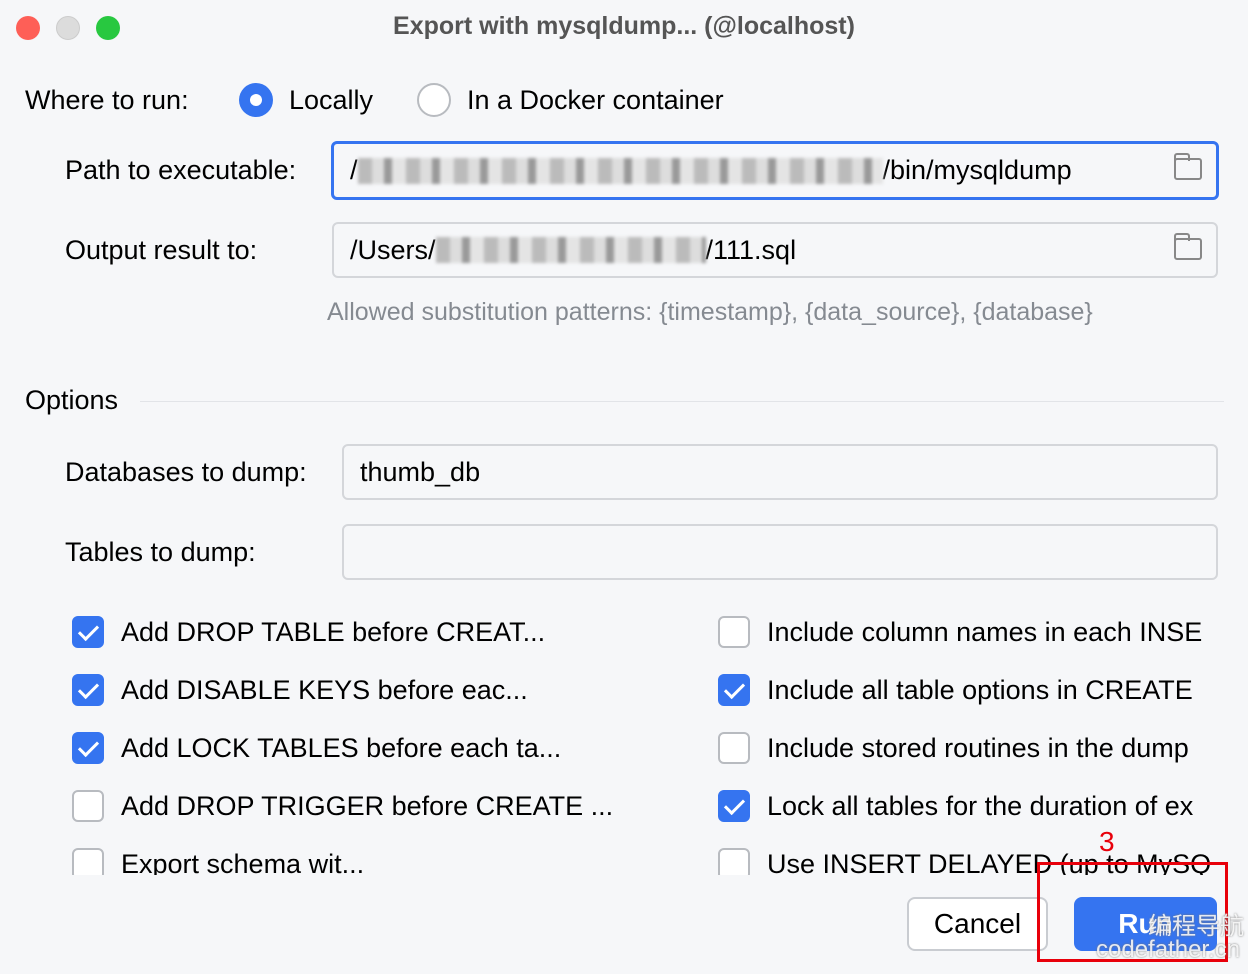  What do you see at coordinates (107, 100) in the screenshot?
I see `where-to-run-label: Where to run:` at bounding box center [107, 100].